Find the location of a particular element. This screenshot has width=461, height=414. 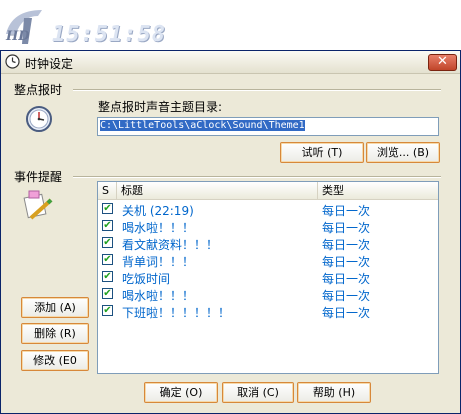

browse-button: 浏览... (B) is located at coordinates (403, 152).